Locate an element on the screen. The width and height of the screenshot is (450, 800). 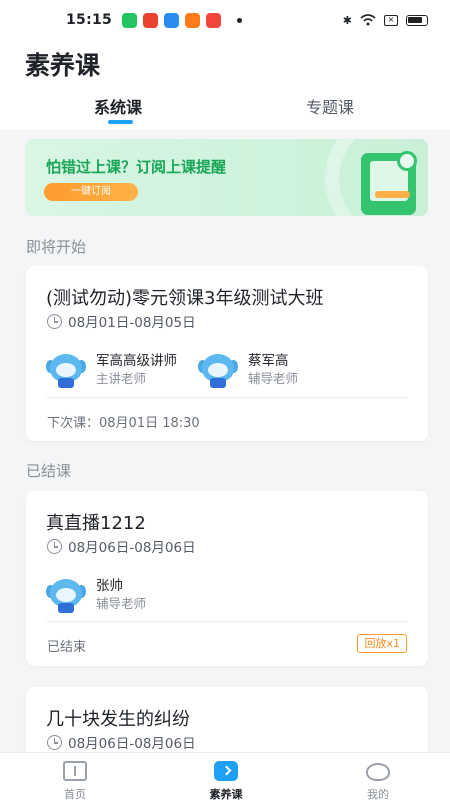
bottom-nav: 首页 素养课 我的 is located at coordinates (225, 776).